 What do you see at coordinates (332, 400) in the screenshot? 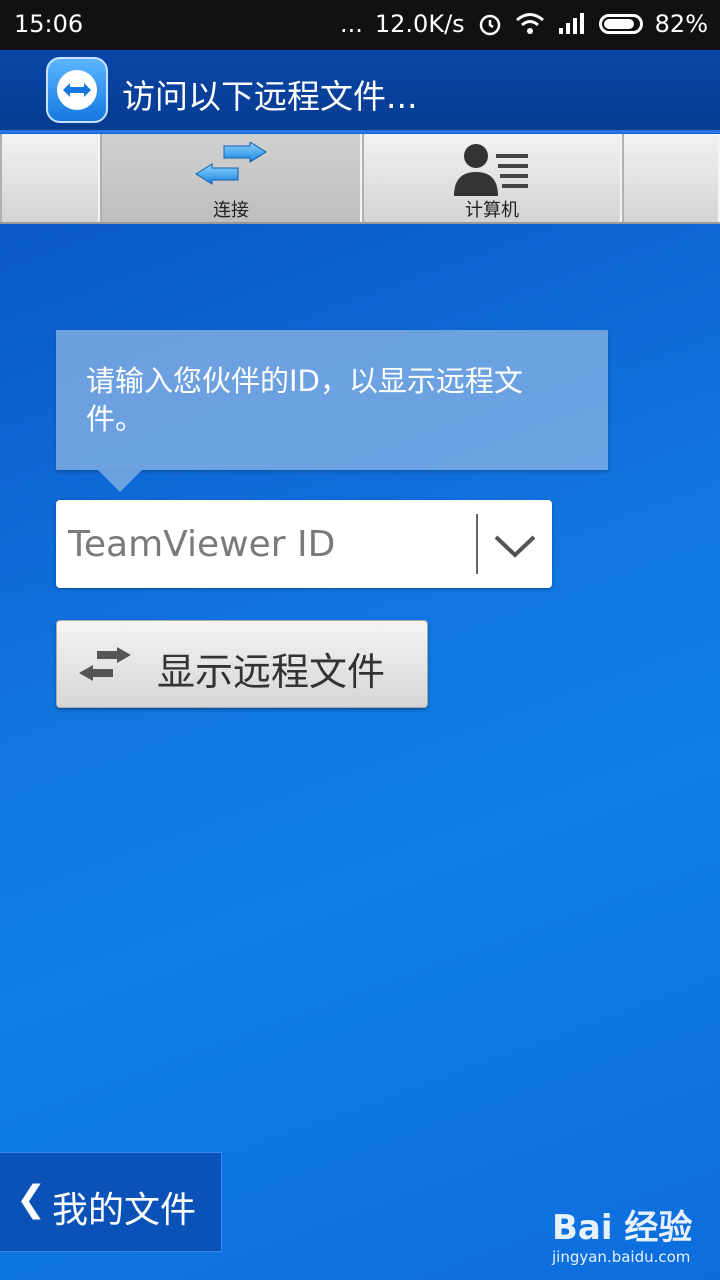
I see `hint-tooltip: 请输入您伙伴的ID，以显示远程文件。` at bounding box center [332, 400].